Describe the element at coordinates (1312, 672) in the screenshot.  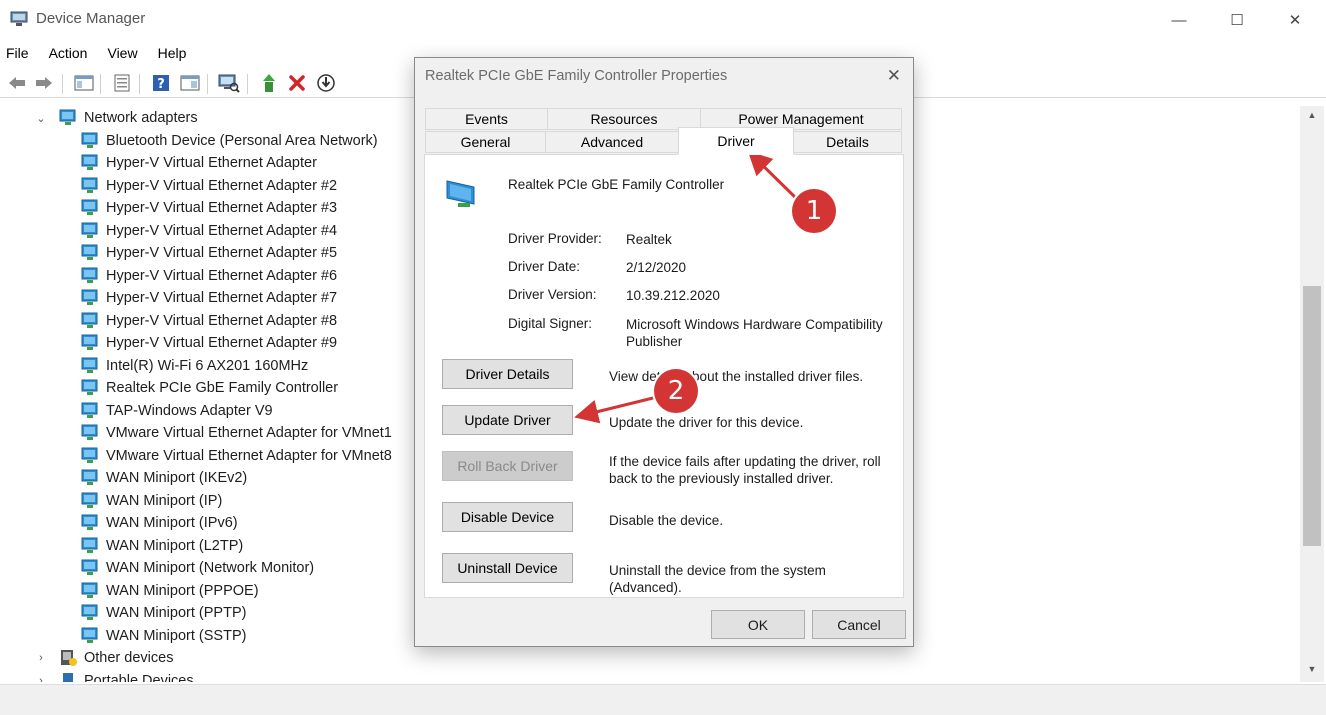
I see `scroll-down-icon: ▼` at that location.